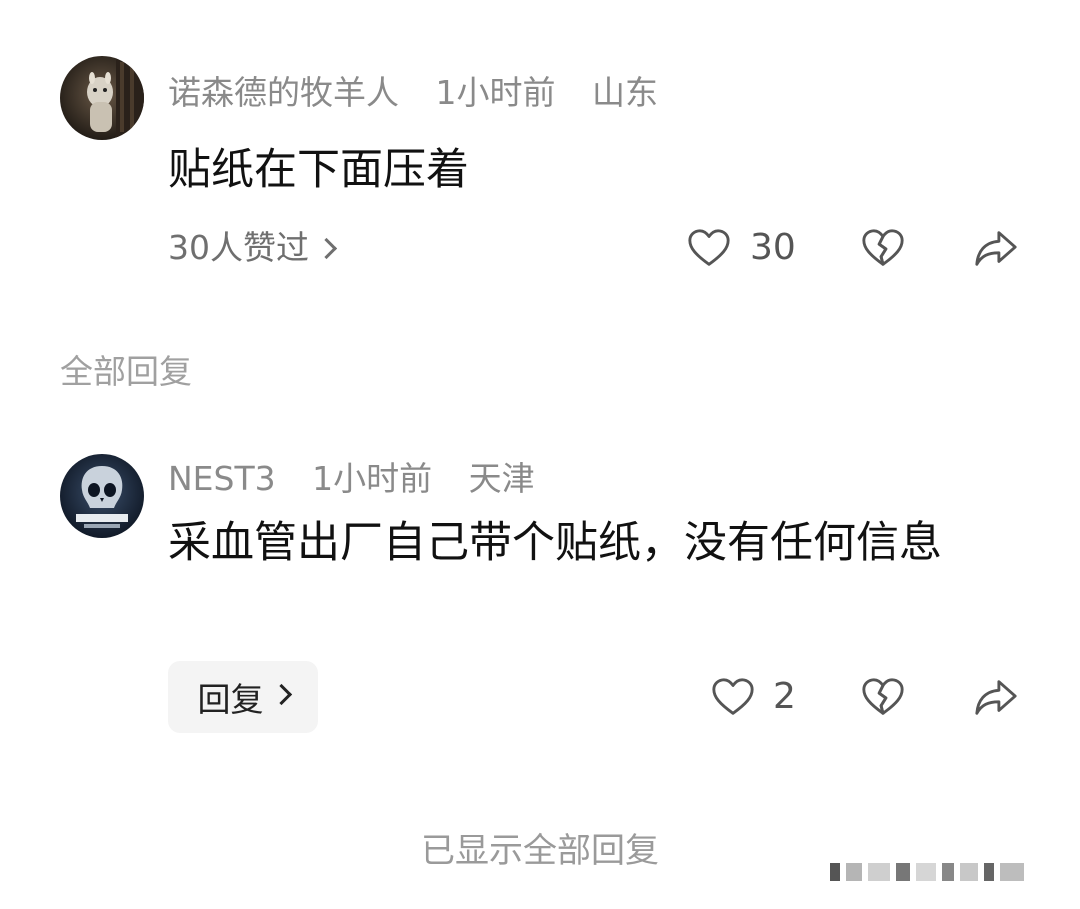  I want to click on call-of-duty-skull-avatar-icon, so click(102, 496).